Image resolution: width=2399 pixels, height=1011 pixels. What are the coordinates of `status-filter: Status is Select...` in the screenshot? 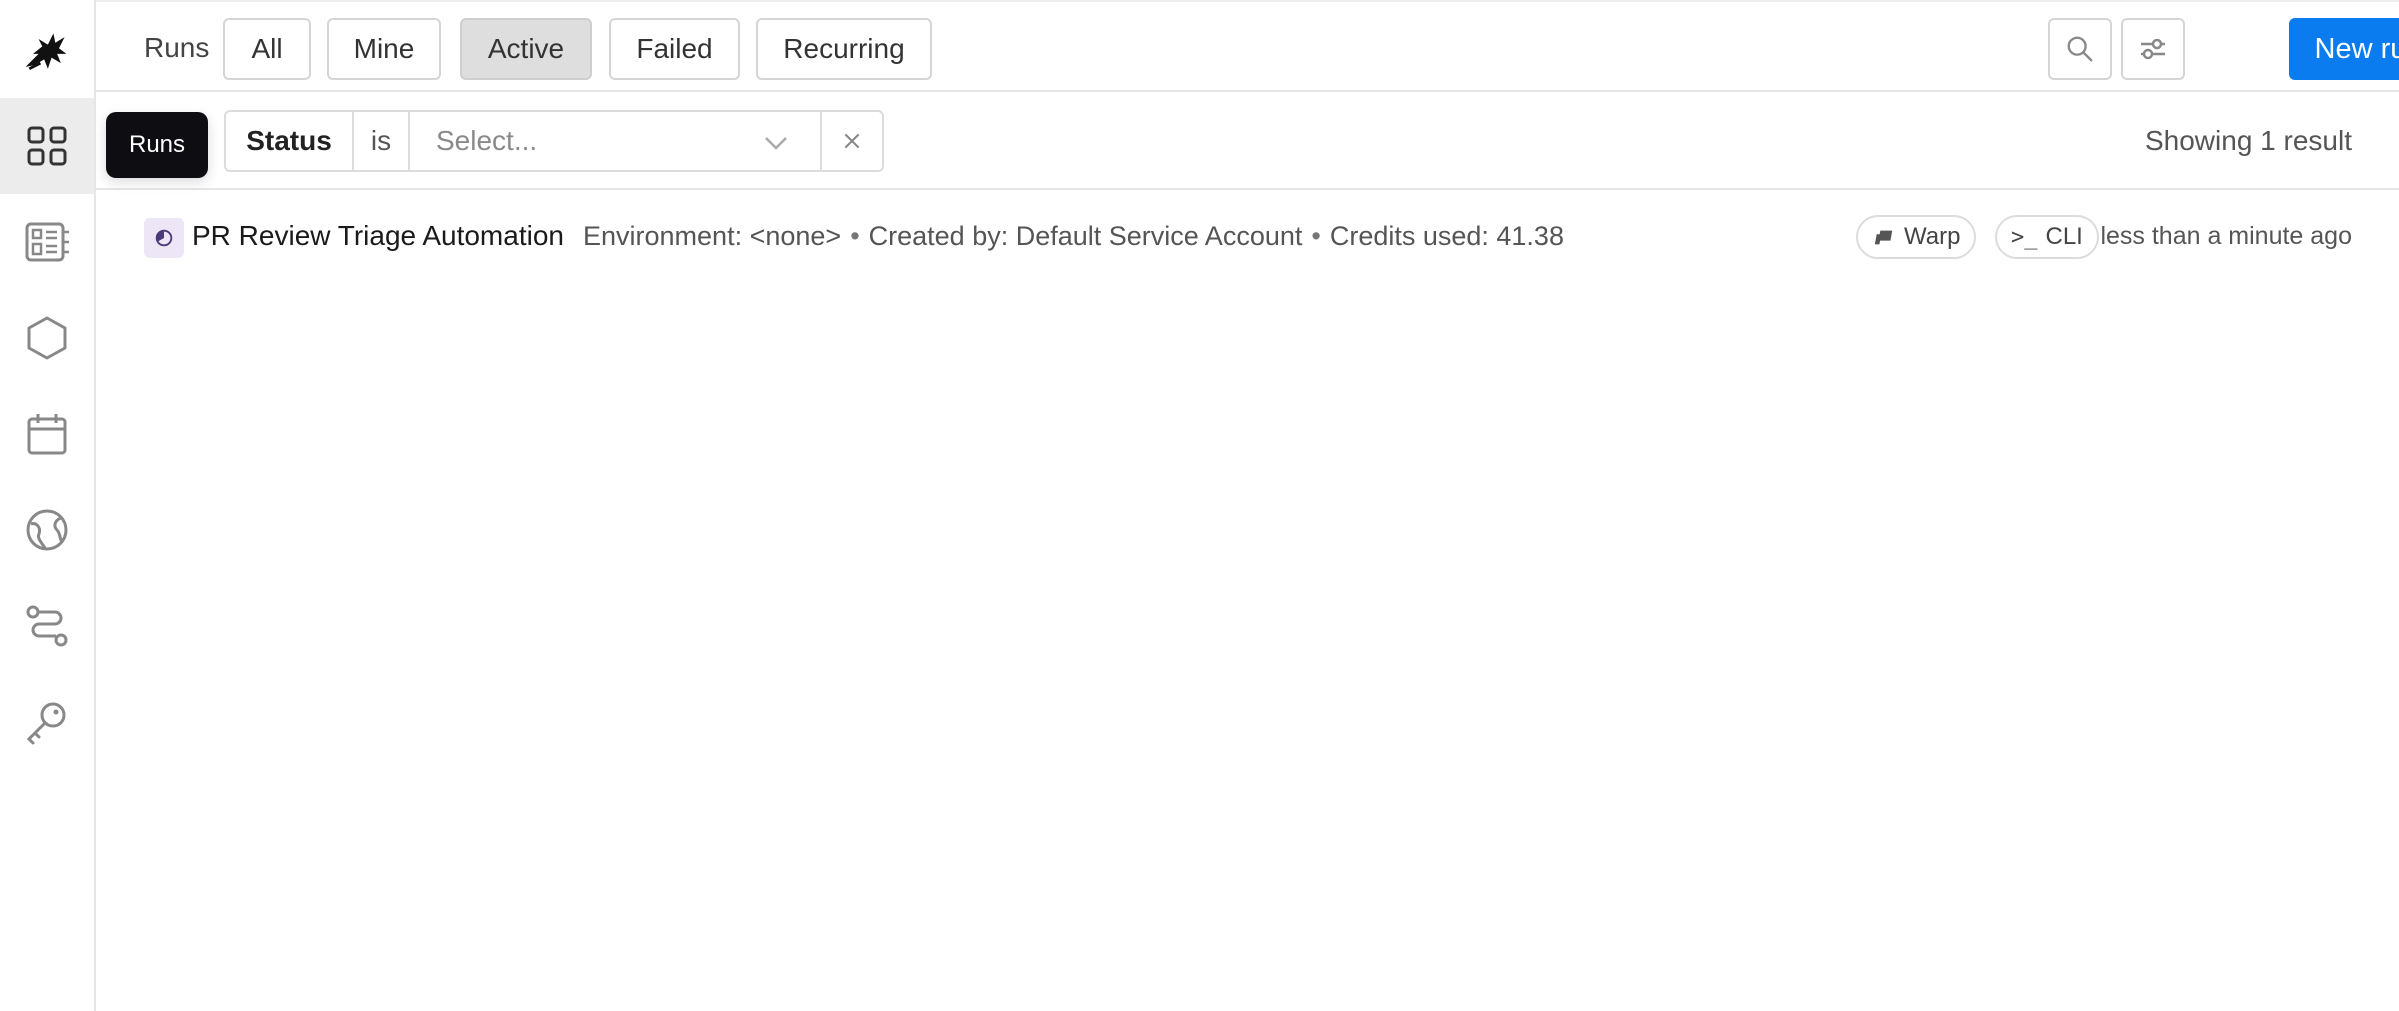 It's located at (554, 141).